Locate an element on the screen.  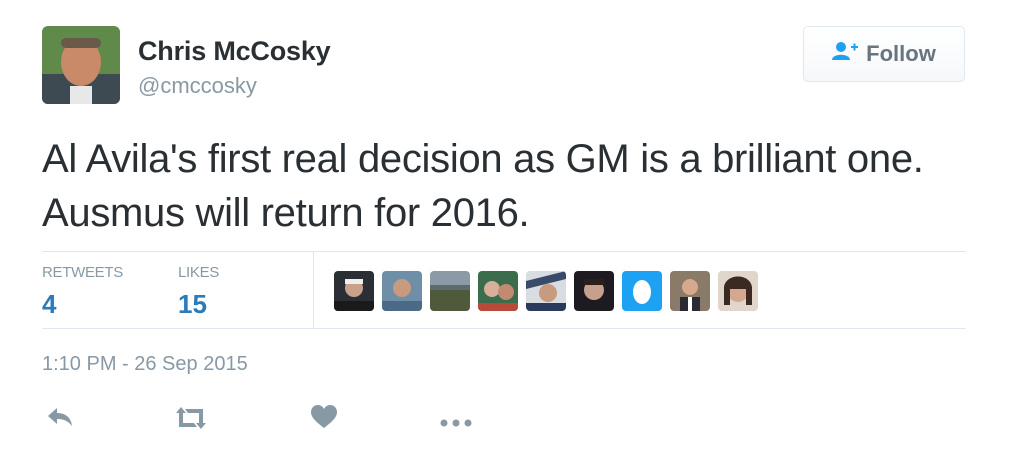
likes-count: 15 is located at coordinates (192, 304).